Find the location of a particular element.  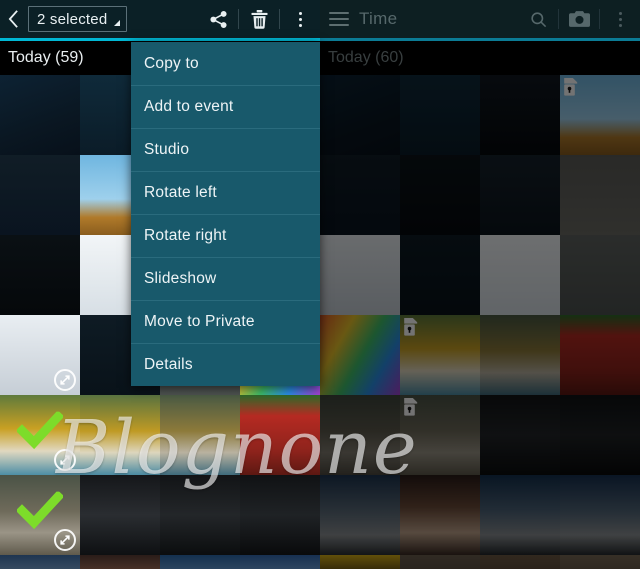

right-toolbar-title: Time is located at coordinates (378, 18).